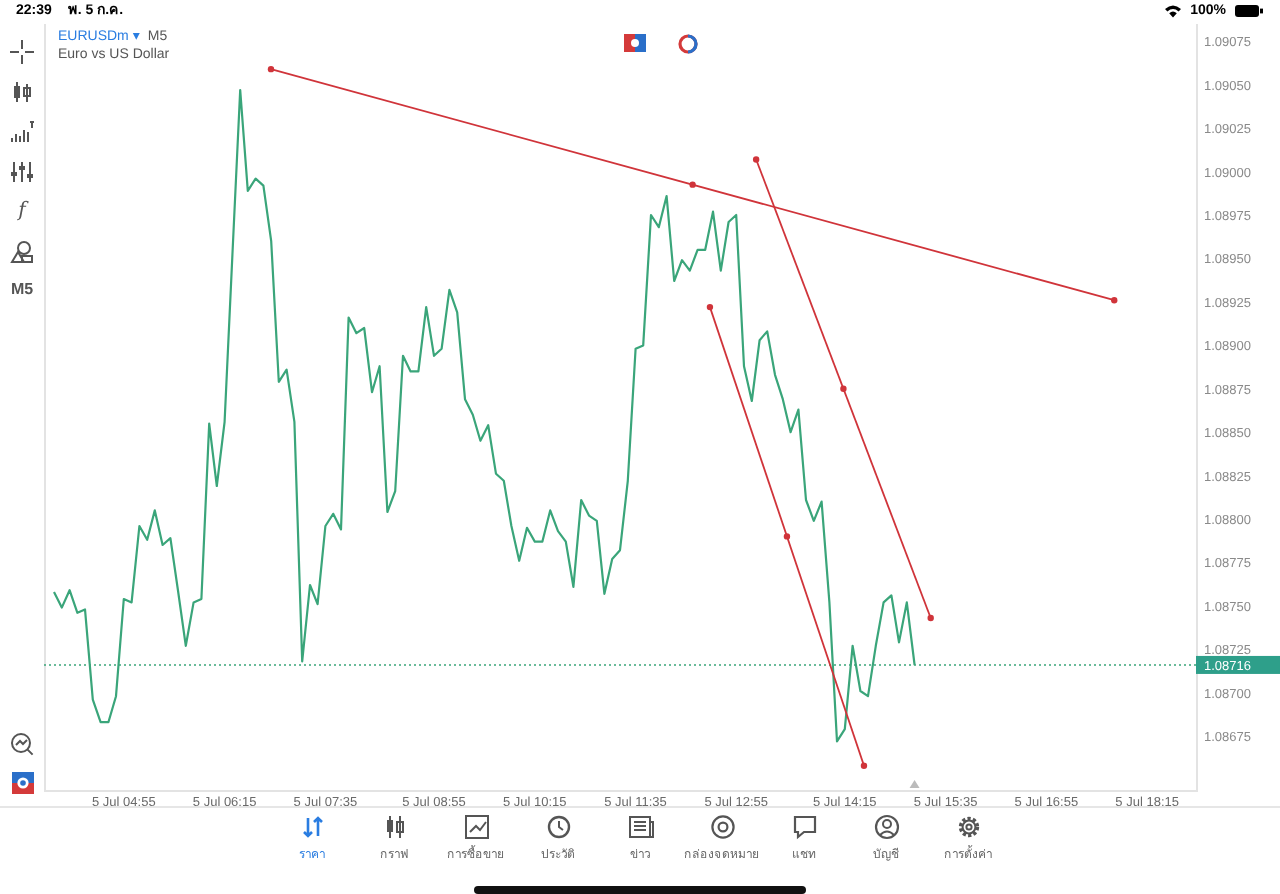 Image resolution: width=1280 pixels, height=894 pixels. Describe the element at coordinates (22, 211) in the screenshot. I see `function-label: f` at that location.